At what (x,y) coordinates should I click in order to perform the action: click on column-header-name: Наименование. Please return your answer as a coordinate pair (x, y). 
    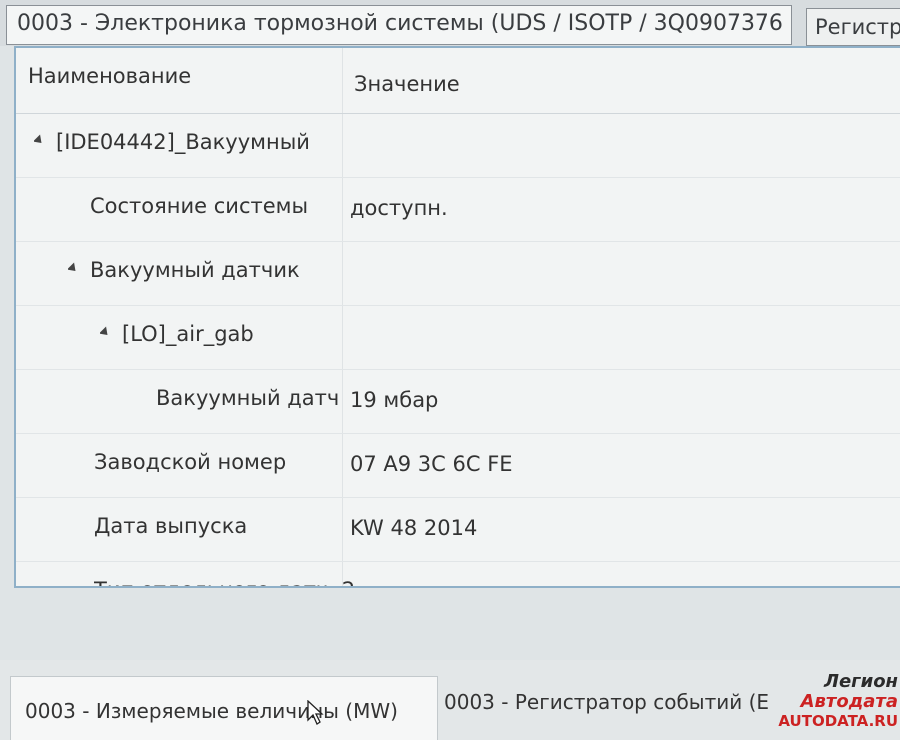
    Looking at the image, I should click on (109, 76).